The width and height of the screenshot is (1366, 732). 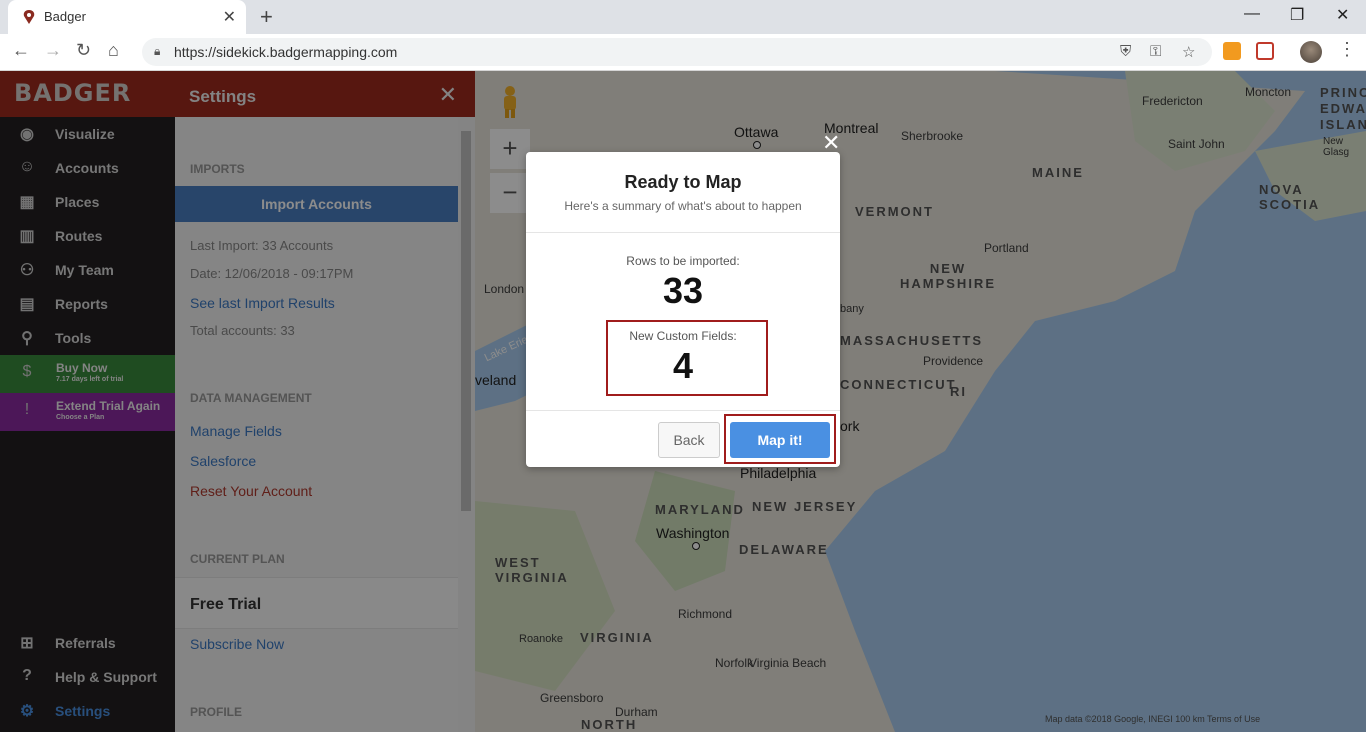 What do you see at coordinates (1297, 15) in the screenshot?
I see `restore-icon: ❐` at bounding box center [1297, 15].